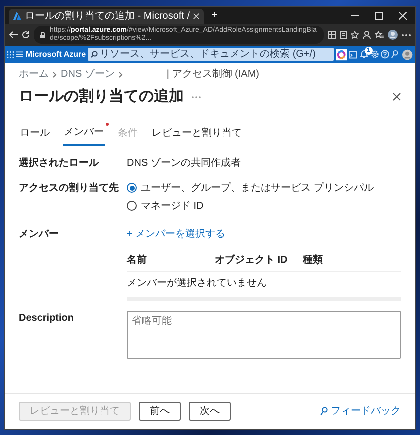 This screenshot has width=420, height=435. I want to click on empty-table-message: メンバーが選択されていません, so click(197, 283).